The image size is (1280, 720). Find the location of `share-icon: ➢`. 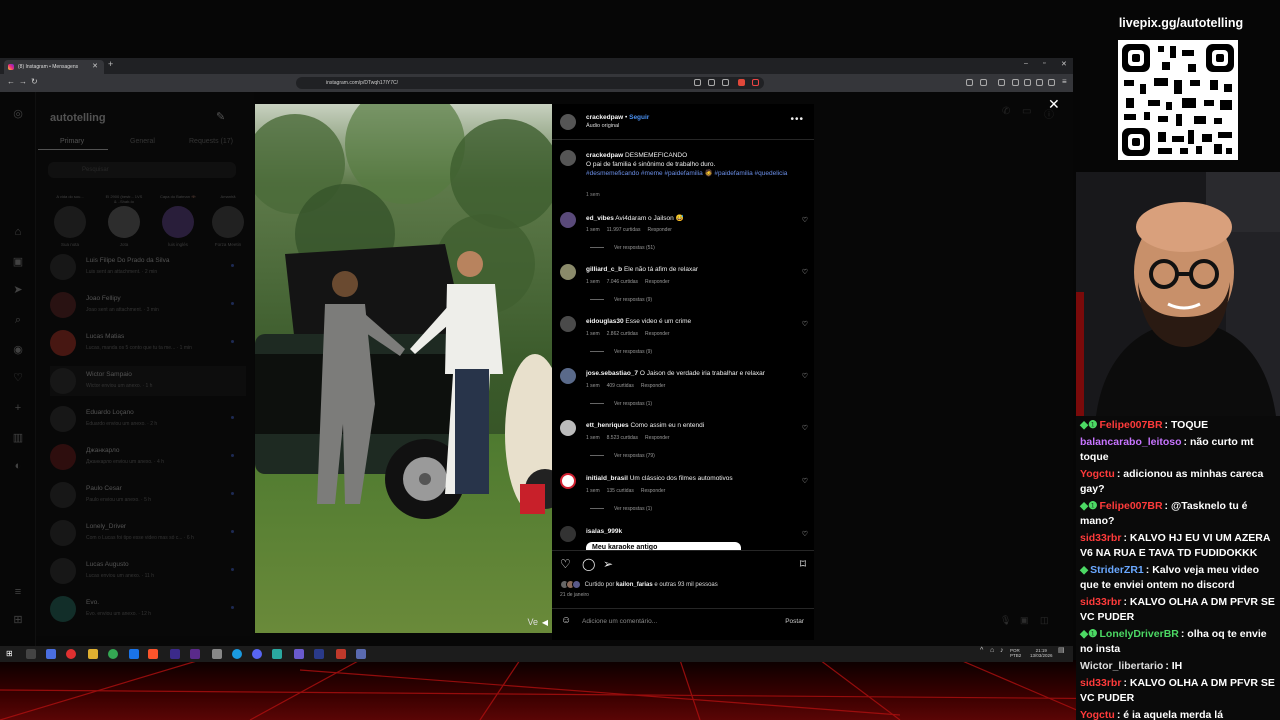

share-icon: ➢ is located at coordinates (608, 564).